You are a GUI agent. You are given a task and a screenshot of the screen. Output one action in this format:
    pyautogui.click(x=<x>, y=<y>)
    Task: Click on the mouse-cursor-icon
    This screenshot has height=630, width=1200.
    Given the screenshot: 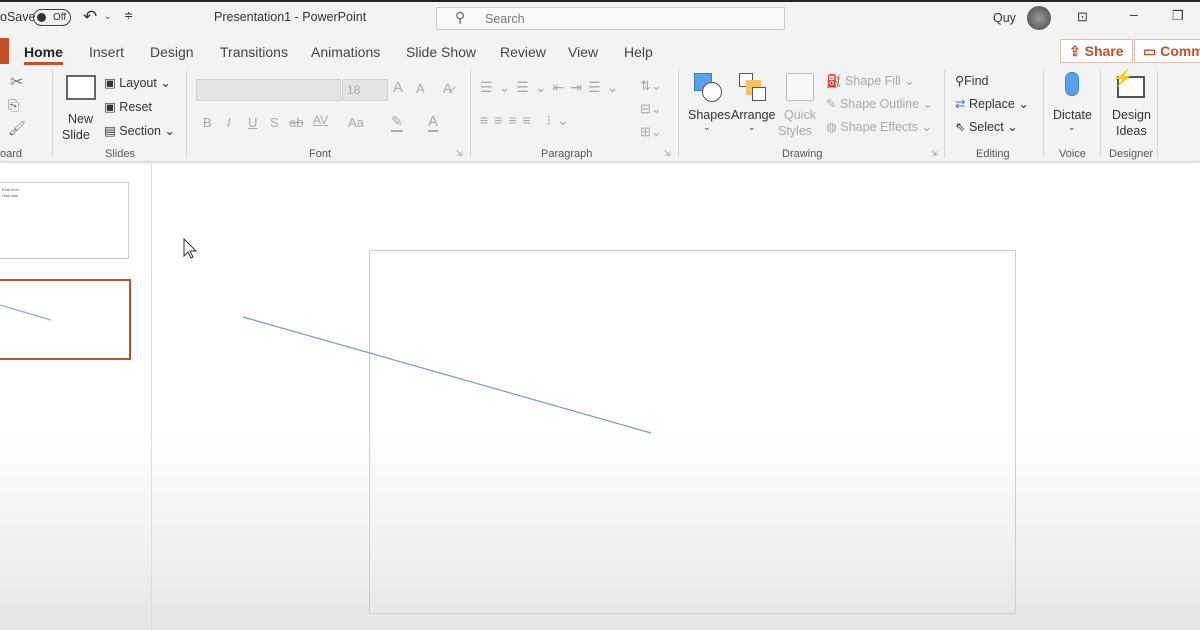 What is the action you would take?
    pyautogui.click(x=190, y=248)
    